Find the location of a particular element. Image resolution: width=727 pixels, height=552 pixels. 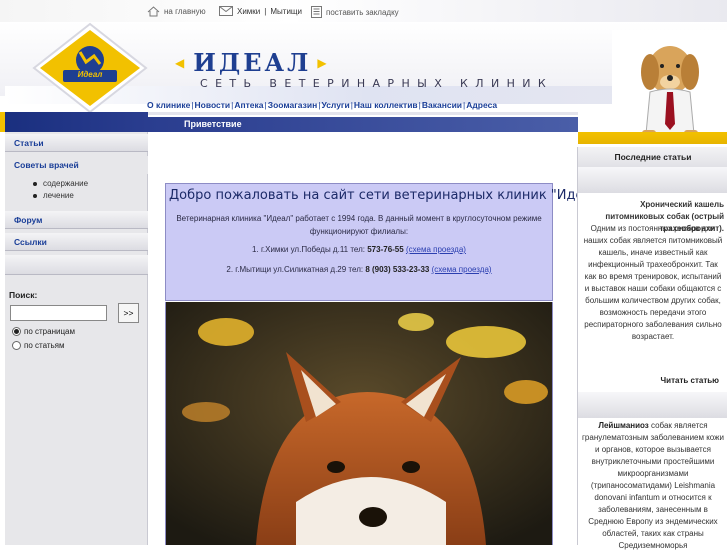

bookmark-link: поставить закладку is located at coordinates (355, 12).